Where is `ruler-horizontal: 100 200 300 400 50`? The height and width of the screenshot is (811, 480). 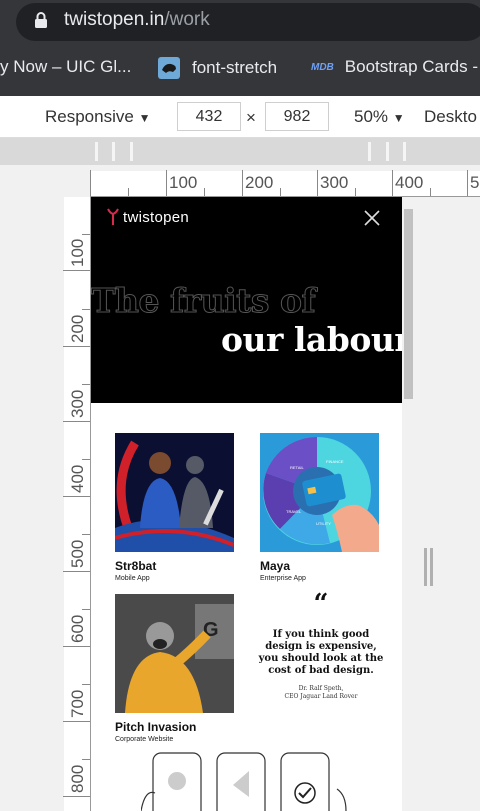
ruler-horizontal: 100 200 300 400 50 is located at coordinates (285, 183).